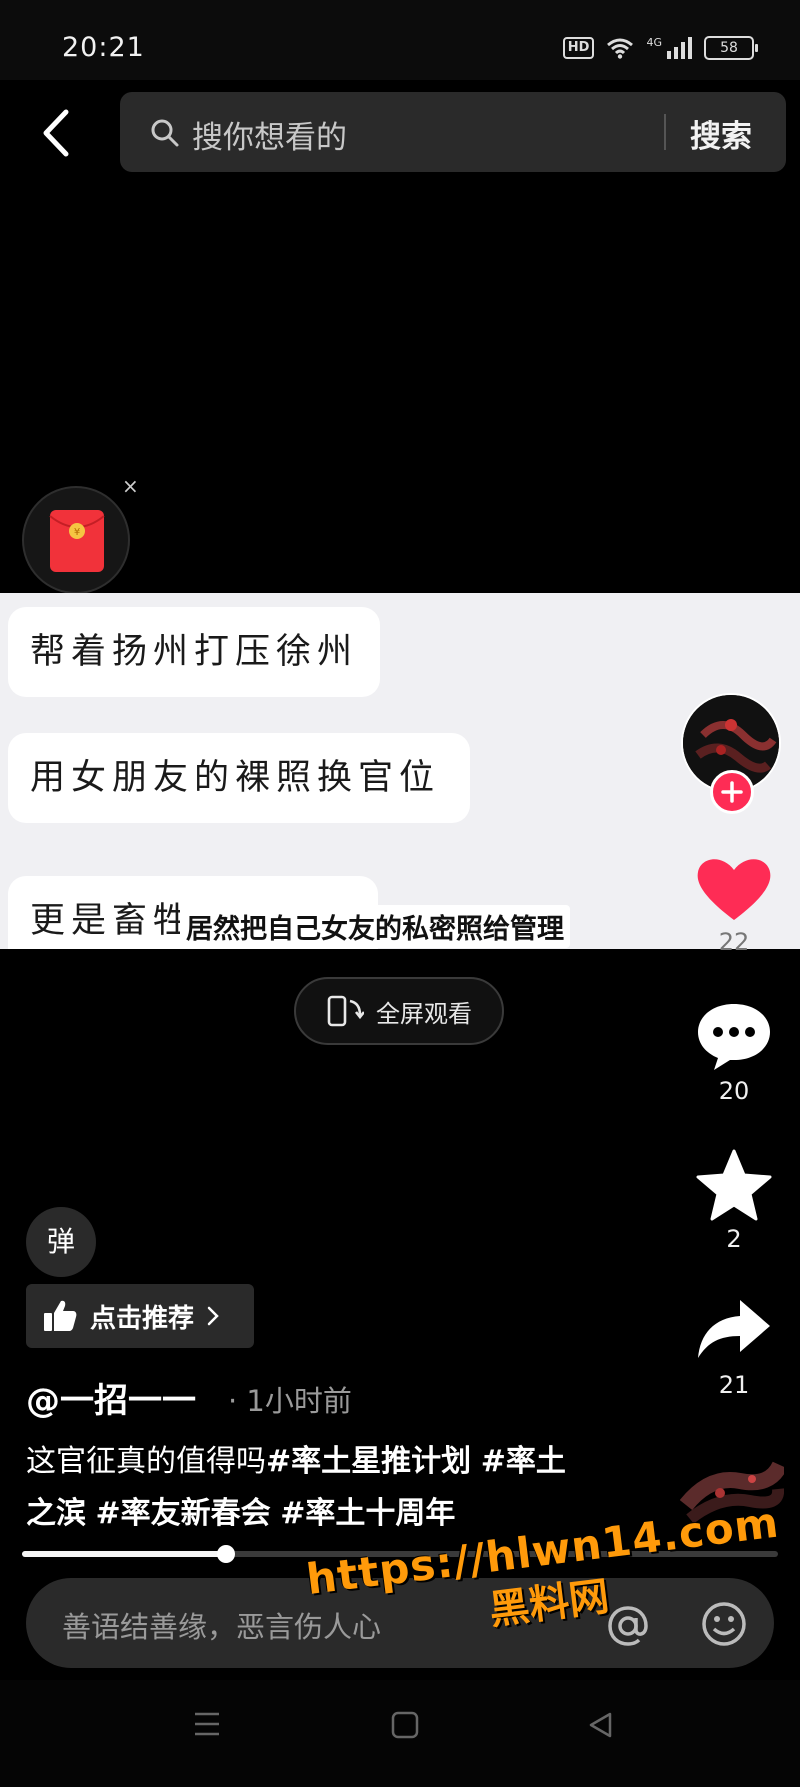  I want to click on follow-button, so click(732, 792).